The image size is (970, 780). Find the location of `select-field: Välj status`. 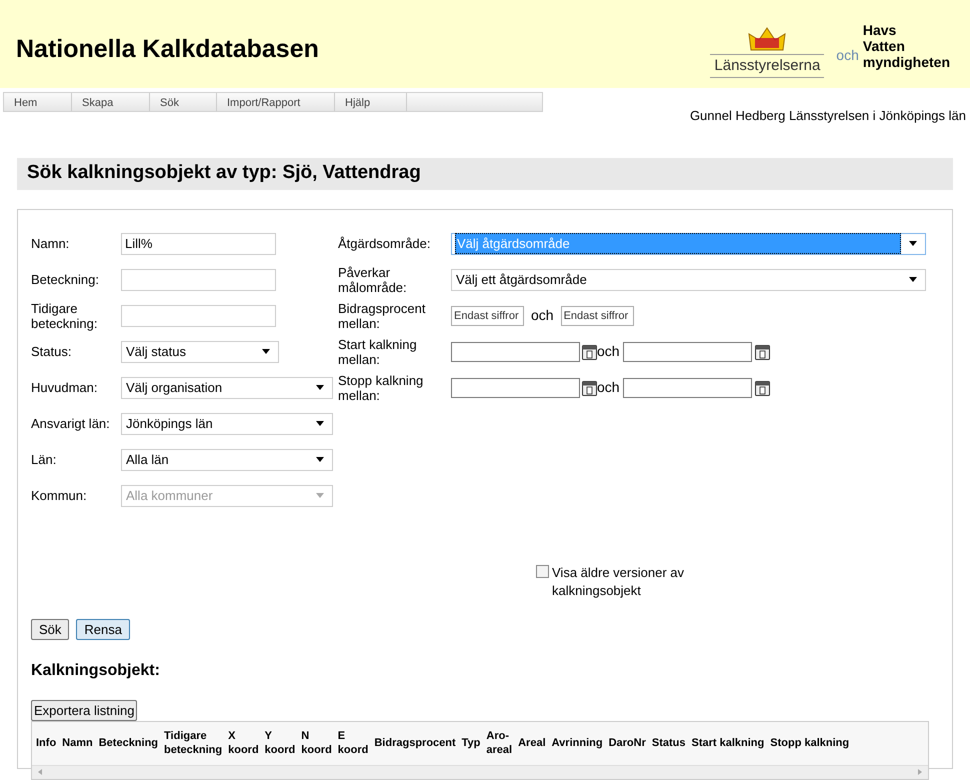

select-field: Välj status is located at coordinates (200, 351).